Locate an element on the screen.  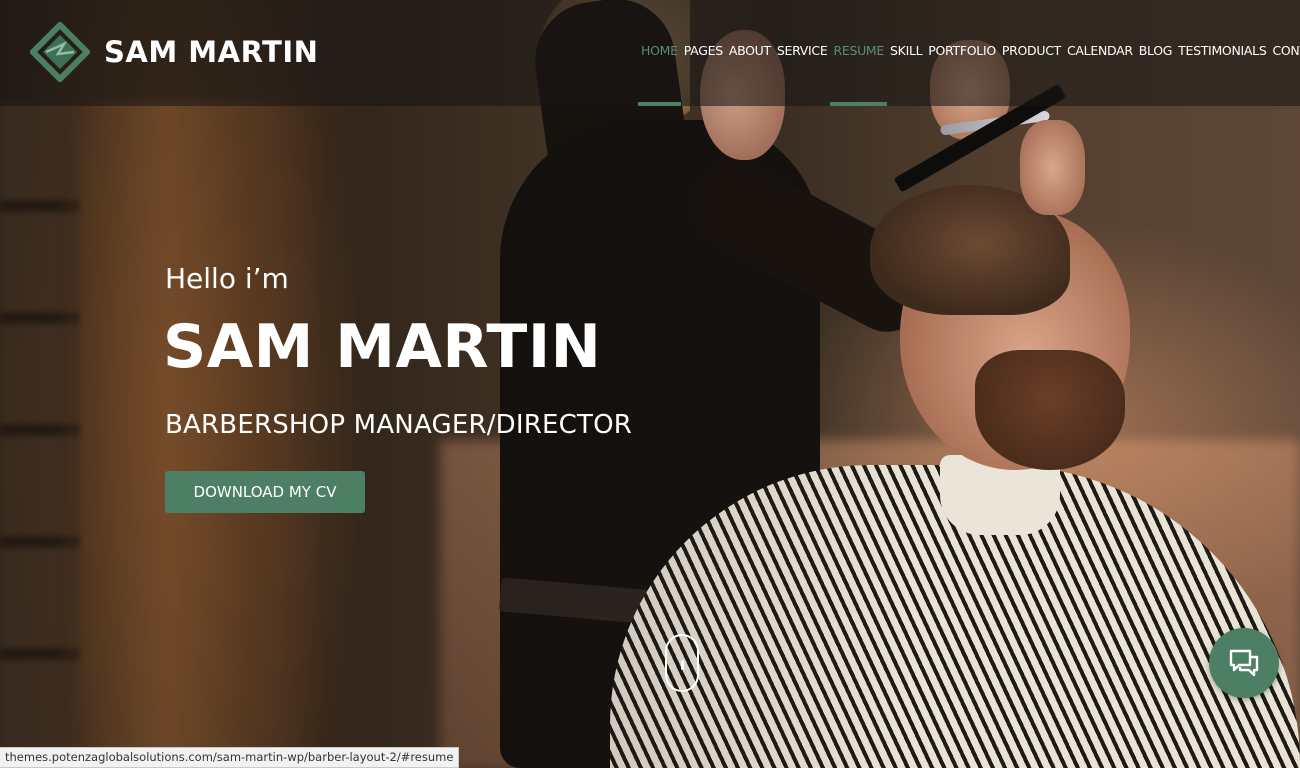
nav-service: SERVICE is located at coordinates (802, 53).